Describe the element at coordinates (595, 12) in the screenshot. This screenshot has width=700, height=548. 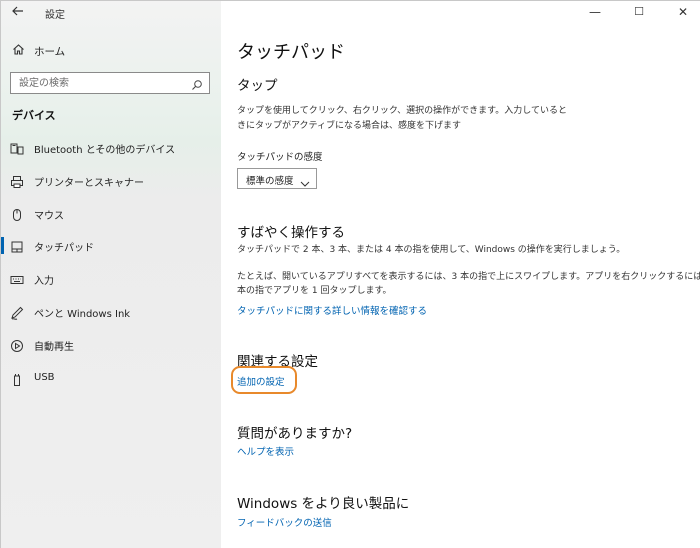
I see `minimize-button: —` at that location.